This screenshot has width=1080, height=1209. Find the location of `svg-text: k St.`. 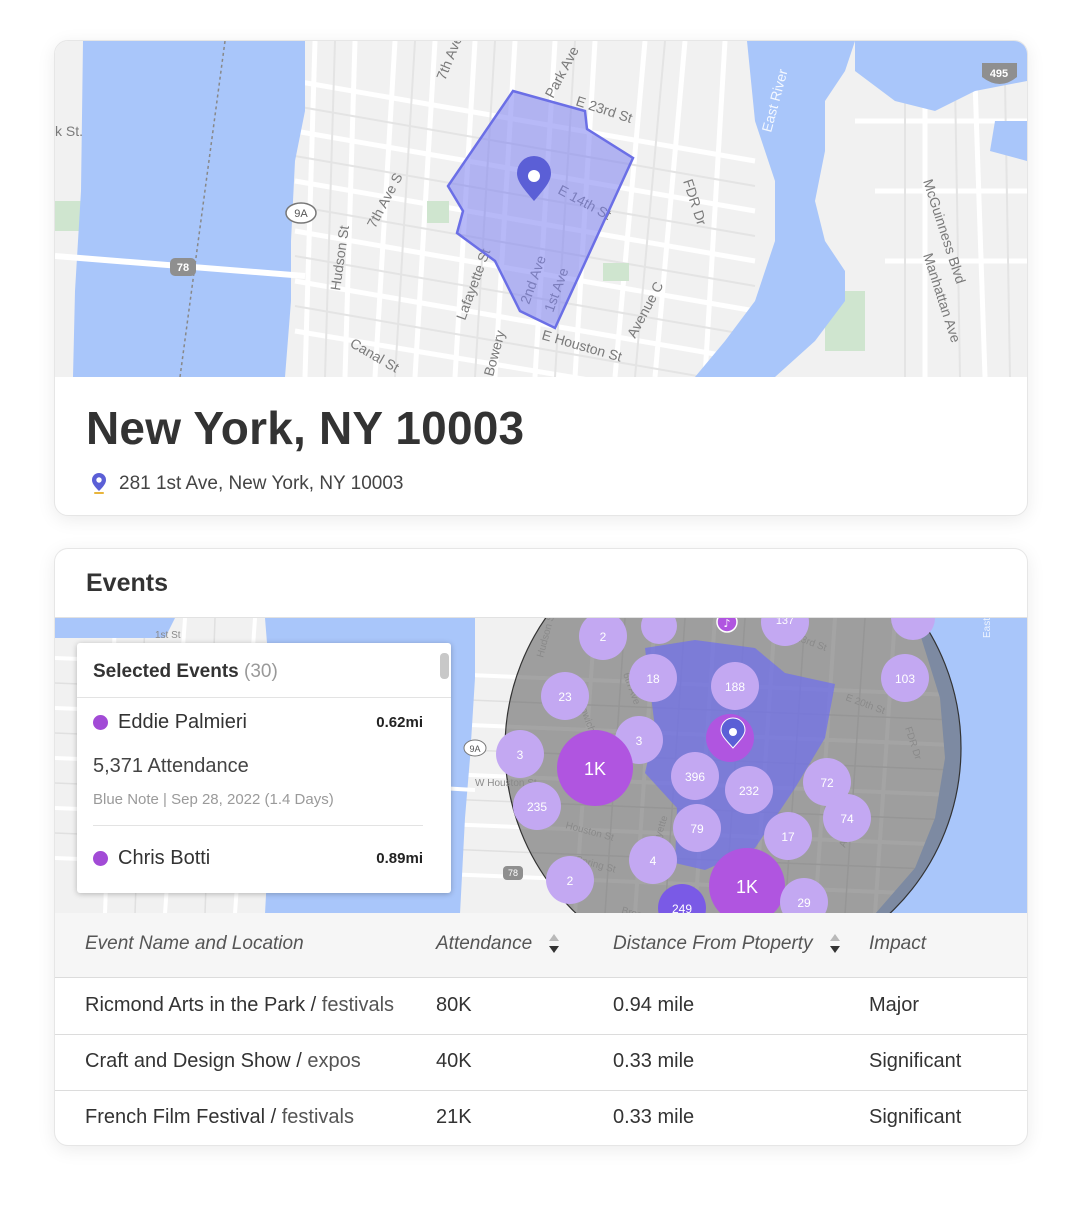

svg-text: k St. is located at coordinates (69, 131).